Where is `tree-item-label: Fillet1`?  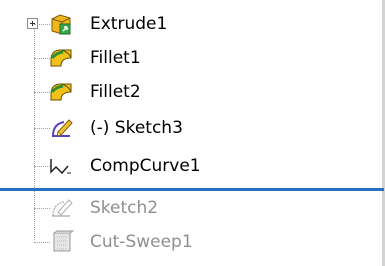 tree-item-label: Fillet1 is located at coordinates (115, 58).